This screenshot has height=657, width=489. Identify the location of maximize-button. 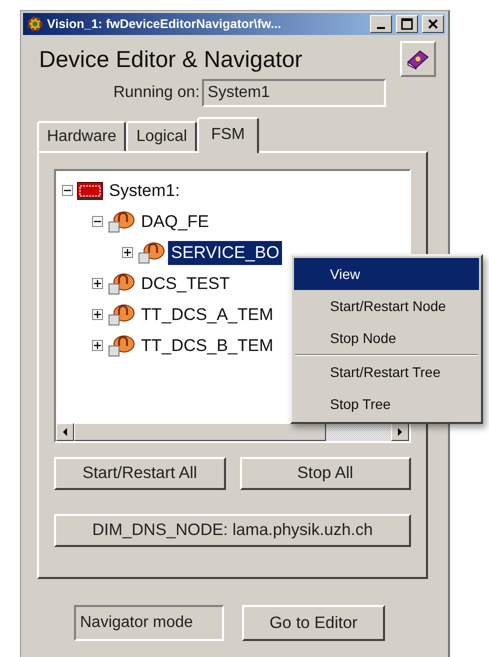
(407, 24).